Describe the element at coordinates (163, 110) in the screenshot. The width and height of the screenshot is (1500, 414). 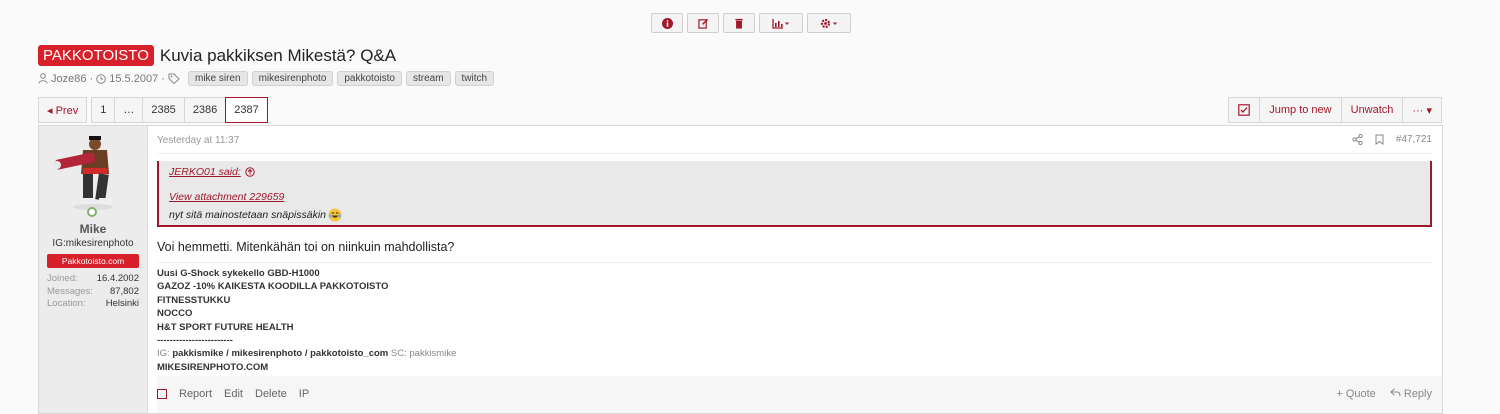
I see `page-link-2385: 2385` at that location.